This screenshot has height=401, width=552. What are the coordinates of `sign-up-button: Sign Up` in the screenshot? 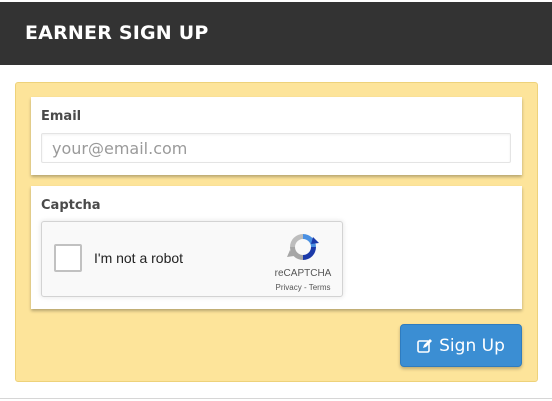 It's located at (461, 345).